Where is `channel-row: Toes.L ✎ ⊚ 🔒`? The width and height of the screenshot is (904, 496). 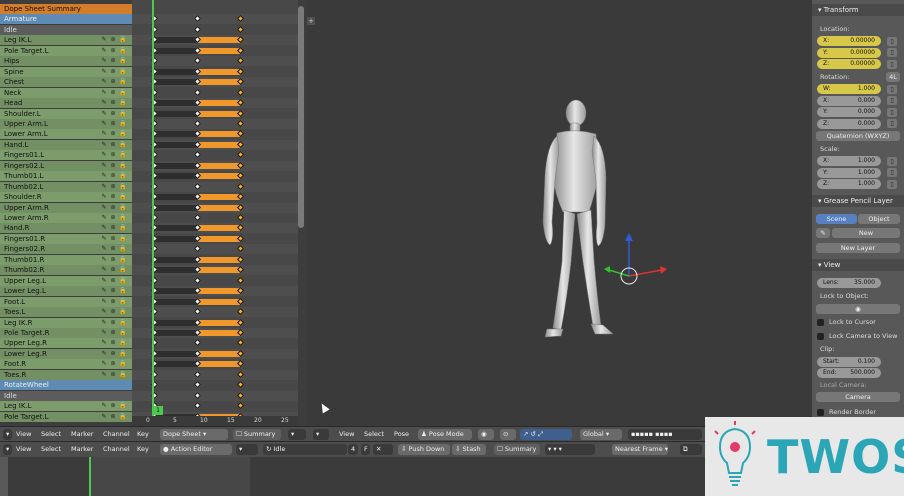
channel-row: Toes.L ✎ ⊚ 🔒 is located at coordinates (66, 312).